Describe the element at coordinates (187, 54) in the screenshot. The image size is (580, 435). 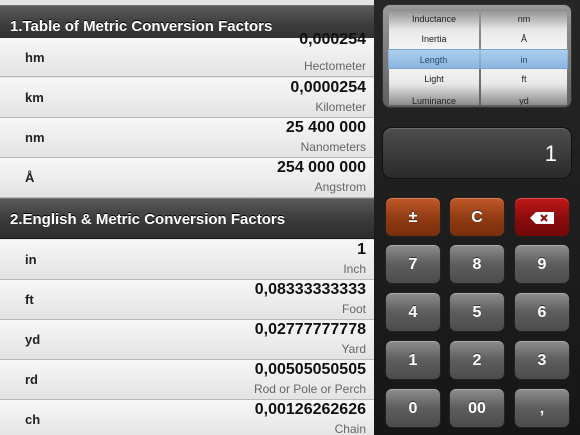
I see `table-row-hm: hm 0,000254 Hectometer` at that location.